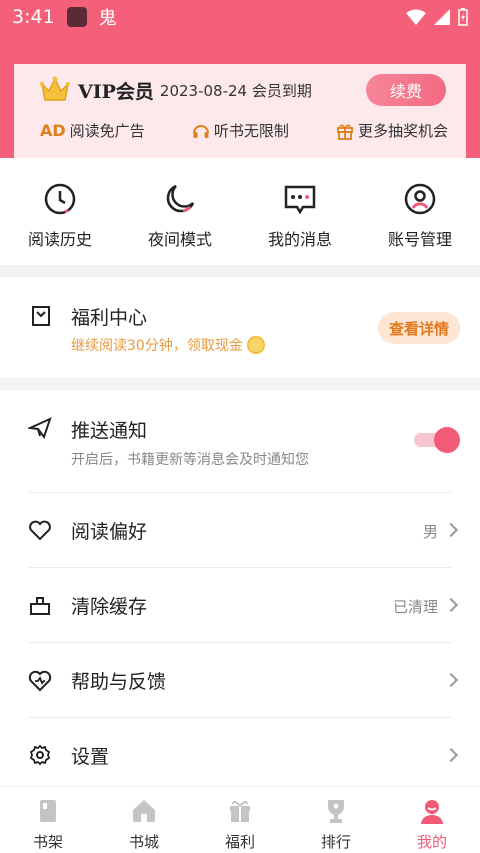 The image size is (480, 853). I want to click on moon-icon, so click(180, 198).